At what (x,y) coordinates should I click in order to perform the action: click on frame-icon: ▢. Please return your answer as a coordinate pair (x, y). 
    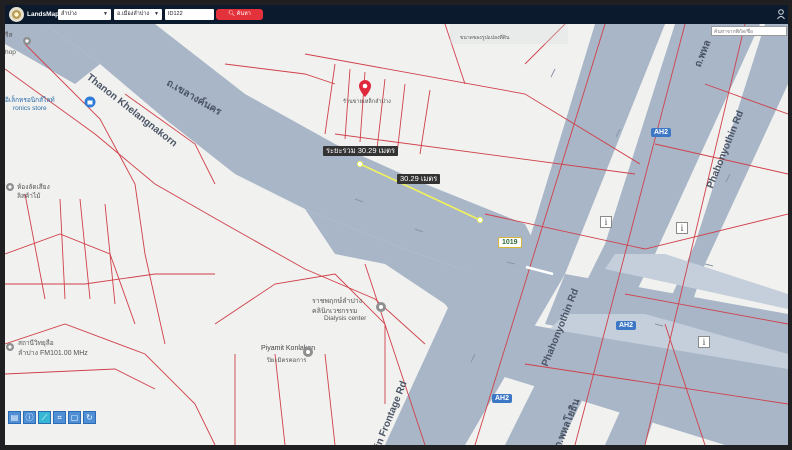
    Looking at the image, I should click on (74, 417).